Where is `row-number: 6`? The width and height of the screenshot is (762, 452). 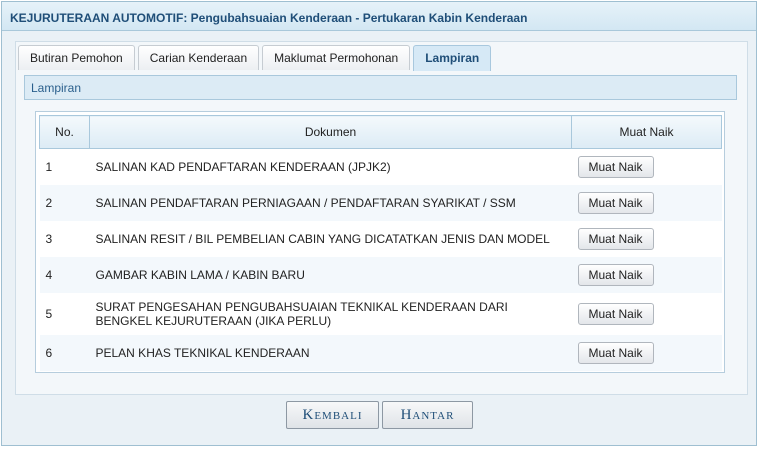 row-number: 6 is located at coordinates (64, 352).